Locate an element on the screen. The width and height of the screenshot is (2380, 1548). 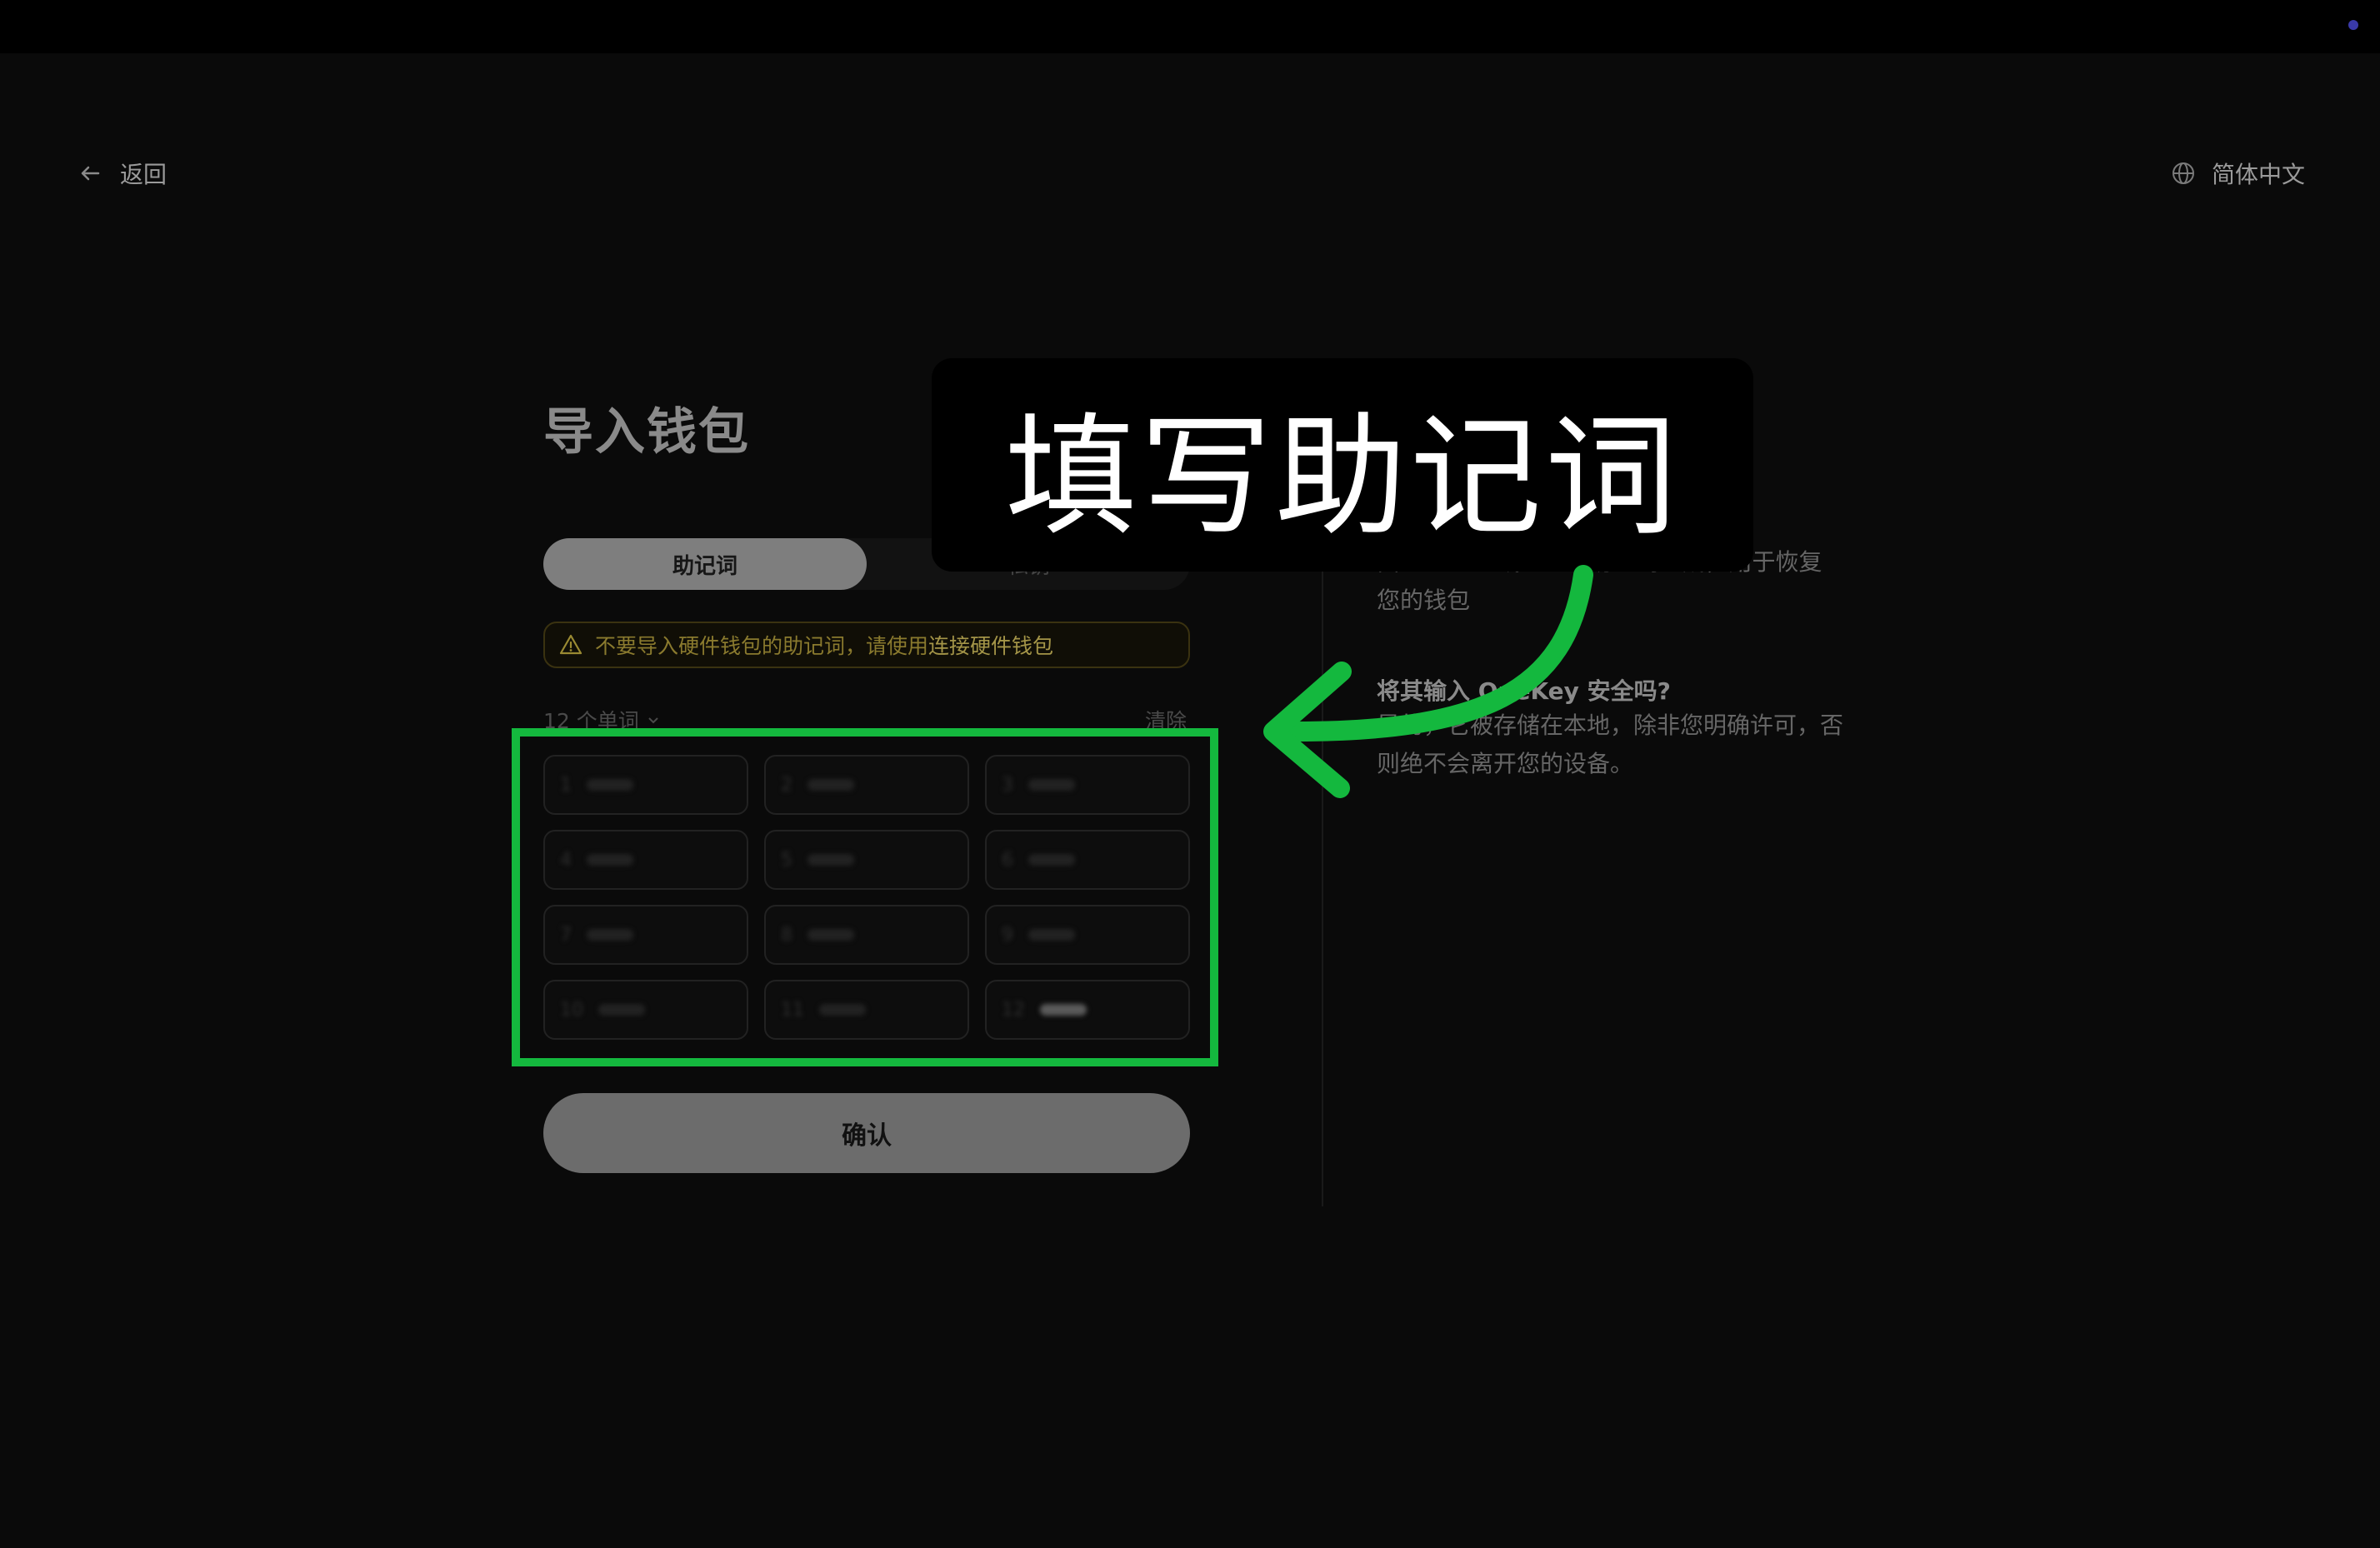
page-title: 导入钱包 is located at coordinates (646, 432).